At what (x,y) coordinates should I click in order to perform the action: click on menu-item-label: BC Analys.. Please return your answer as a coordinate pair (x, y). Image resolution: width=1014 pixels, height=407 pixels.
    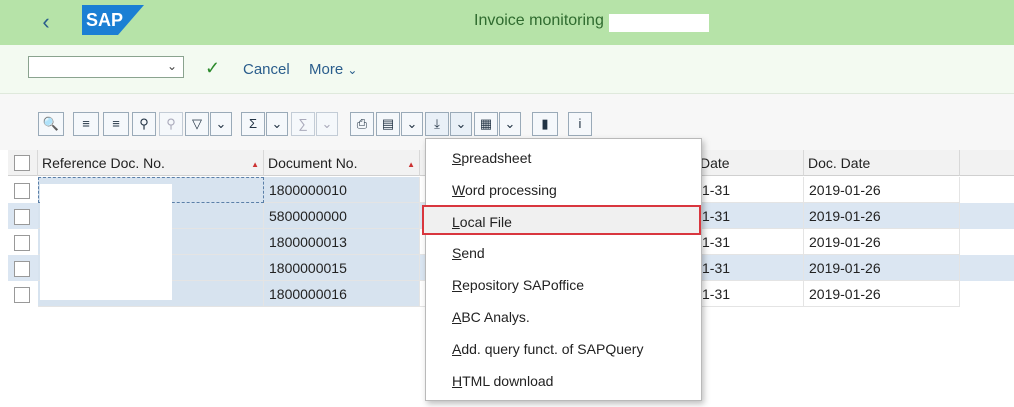
    Looking at the image, I should click on (495, 317).